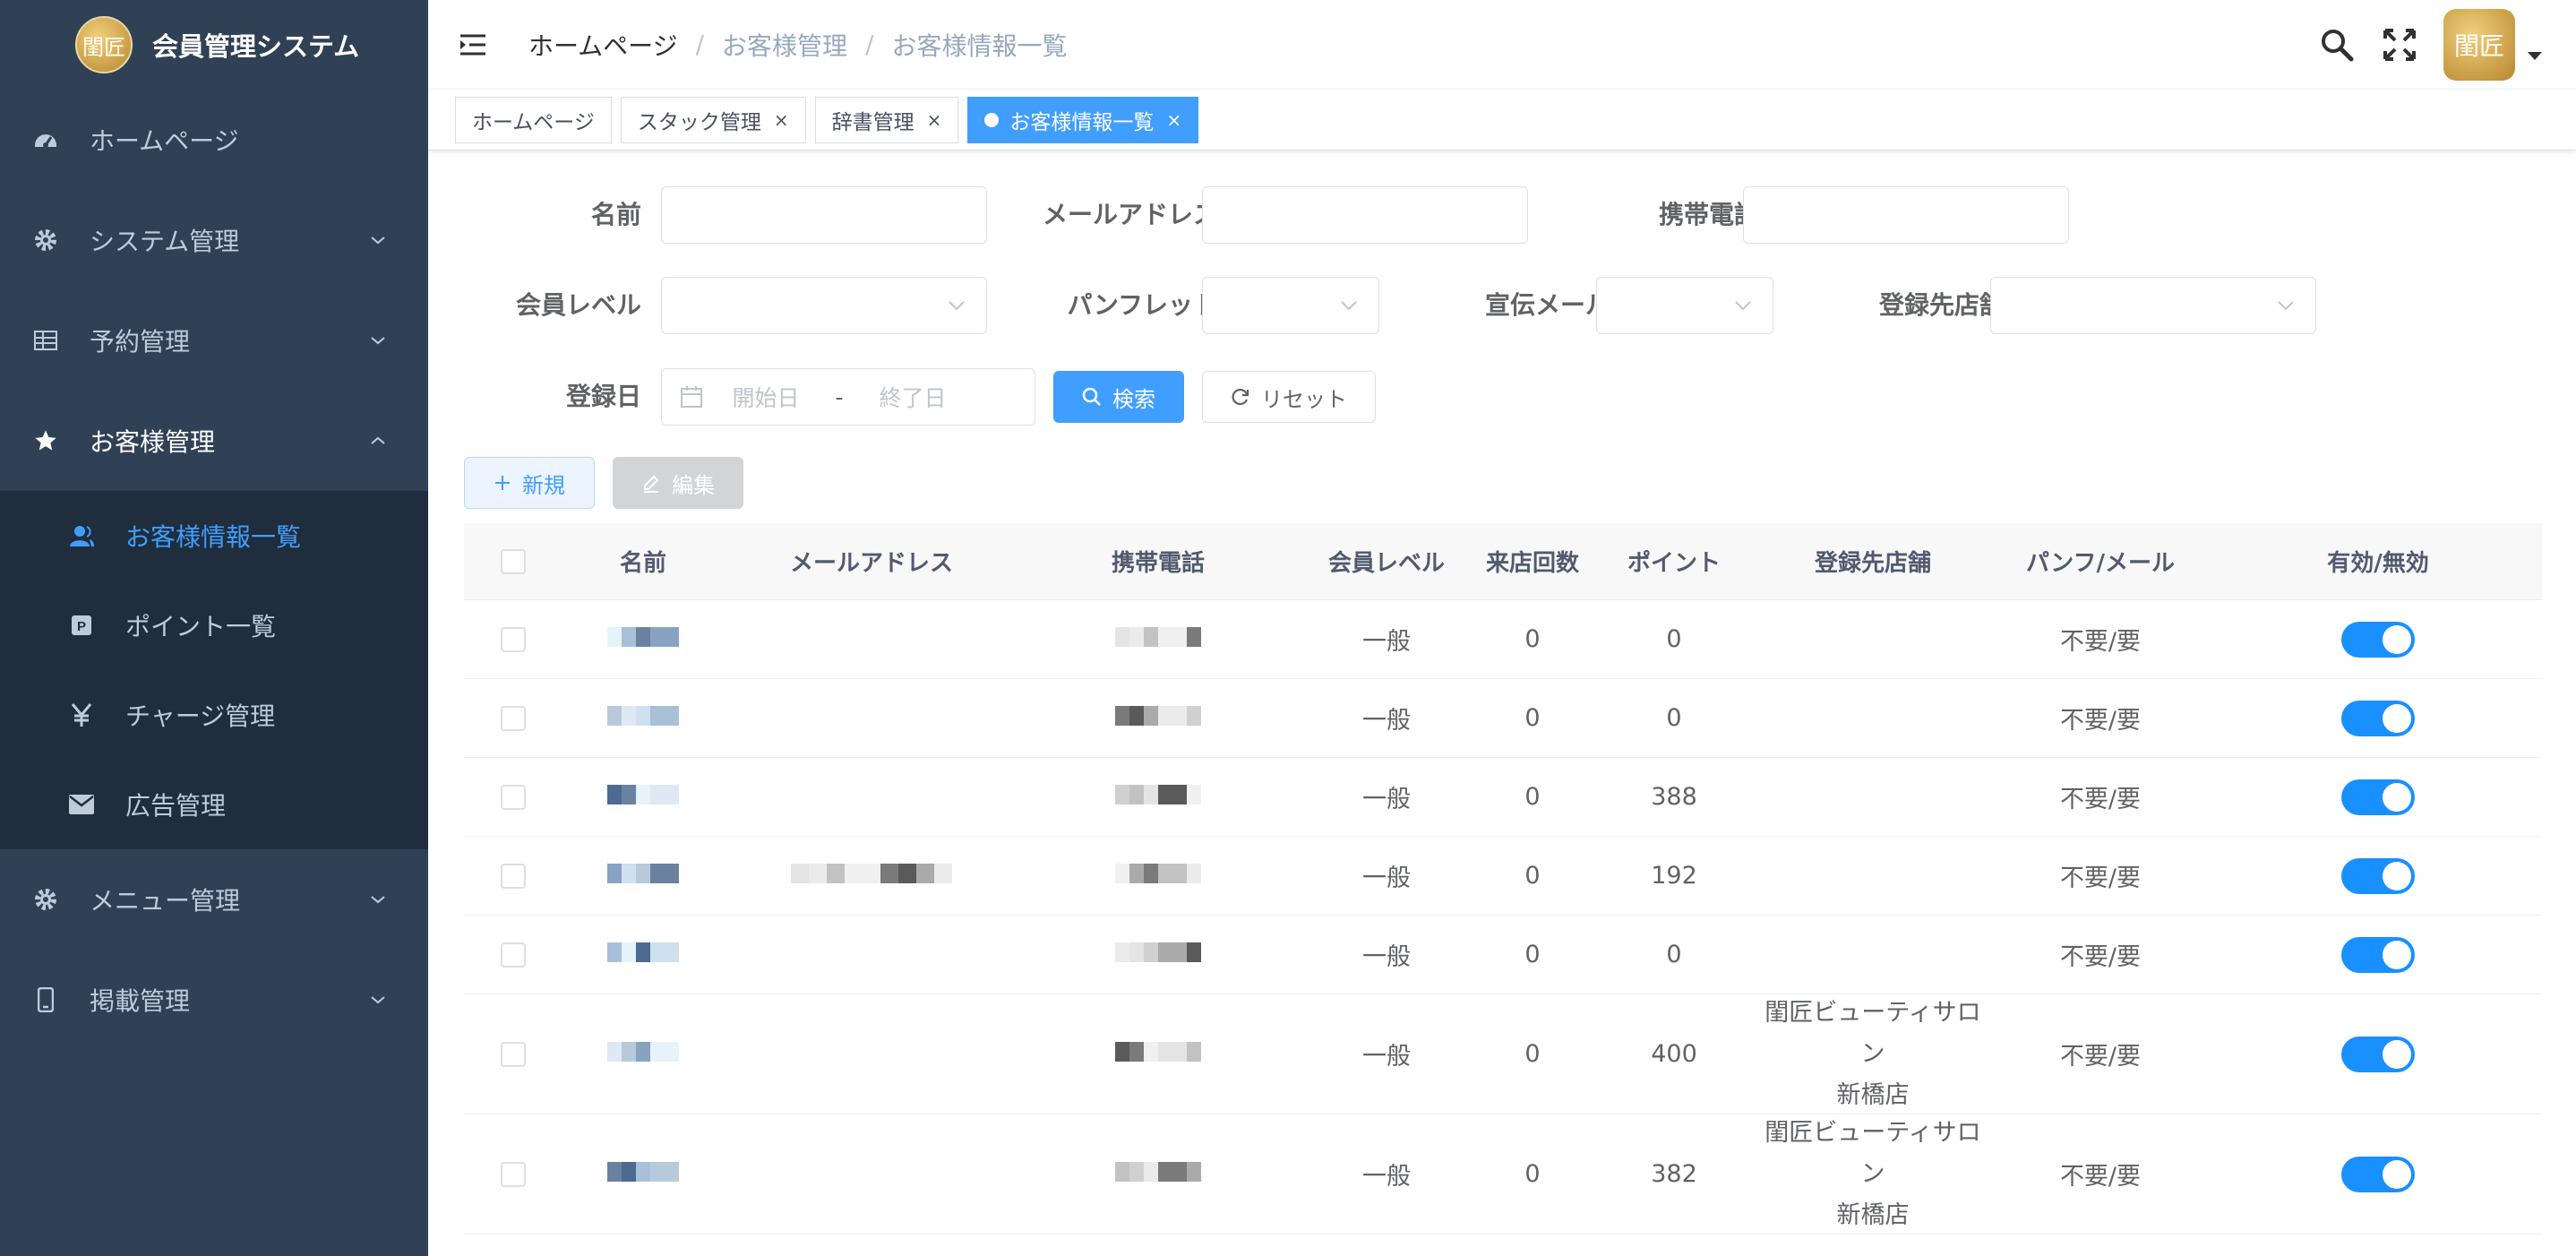 This screenshot has height=1256, width=2576. What do you see at coordinates (1158, 561) in the screenshot?
I see `column-header-phone: 携帯電話` at bounding box center [1158, 561].